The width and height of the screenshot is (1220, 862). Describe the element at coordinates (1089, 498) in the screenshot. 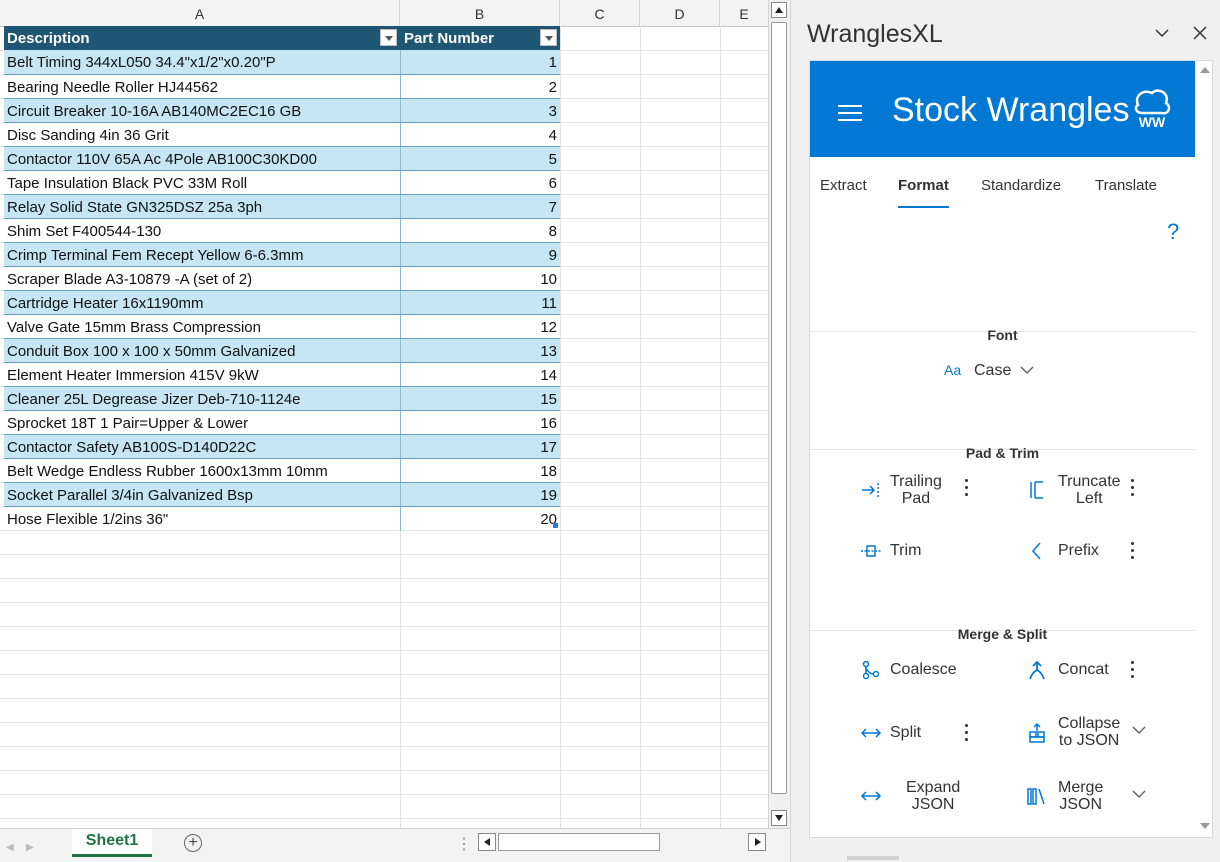

I see `truncate-left-label-line2: Left` at that location.